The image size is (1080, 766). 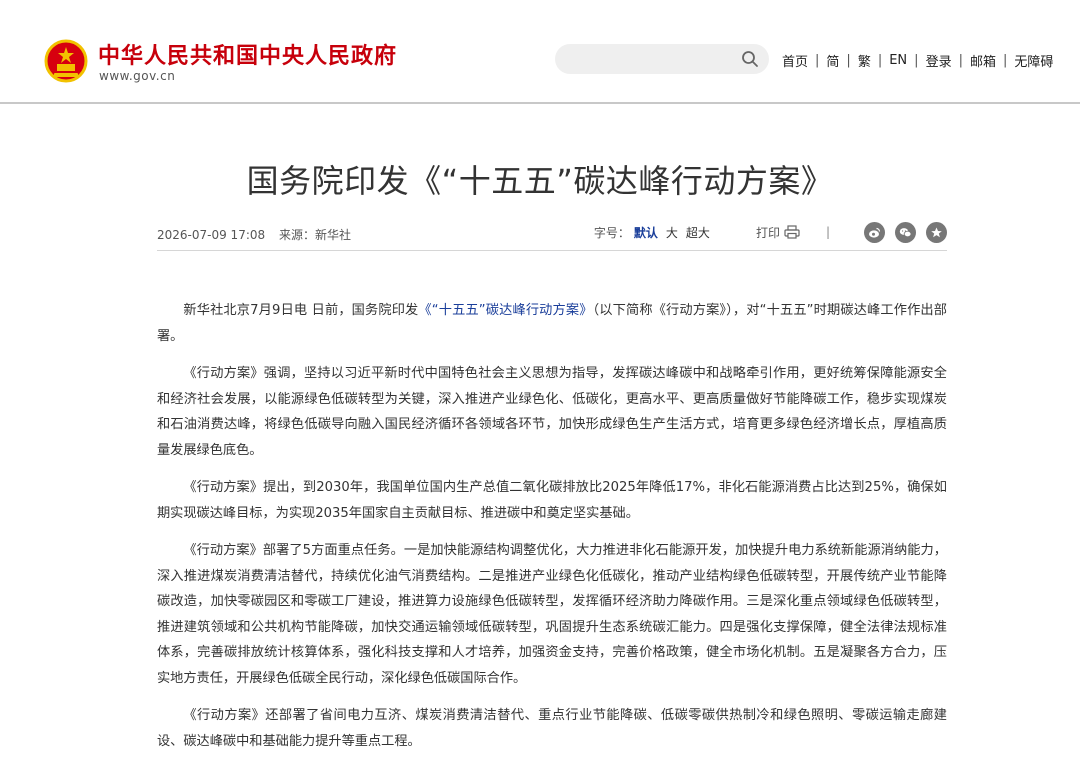 What do you see at coordinates (505, 310) in the screenshot?
I see `plan-link: 《“十五五”碳达峰行动方案》` at bounding box center [505, 310].